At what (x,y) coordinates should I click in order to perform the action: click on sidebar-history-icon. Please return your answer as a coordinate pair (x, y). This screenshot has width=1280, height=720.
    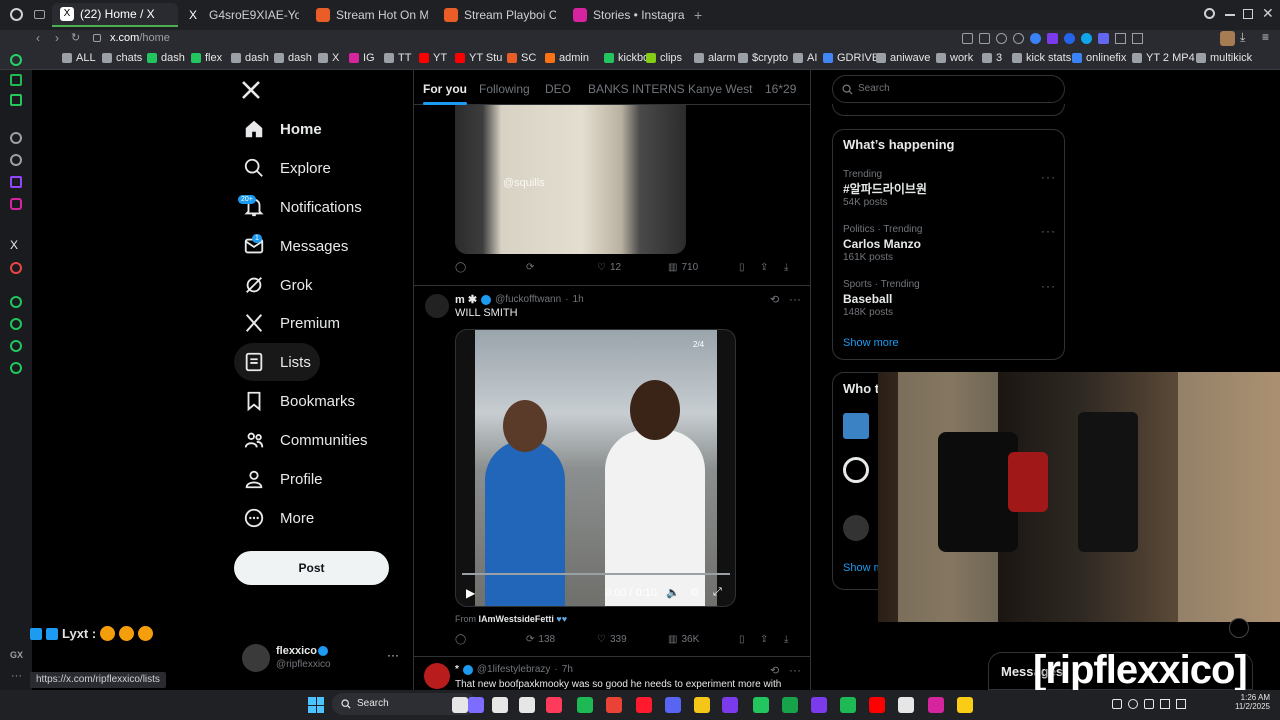
    Looking at the image, I should click on (16, 324).